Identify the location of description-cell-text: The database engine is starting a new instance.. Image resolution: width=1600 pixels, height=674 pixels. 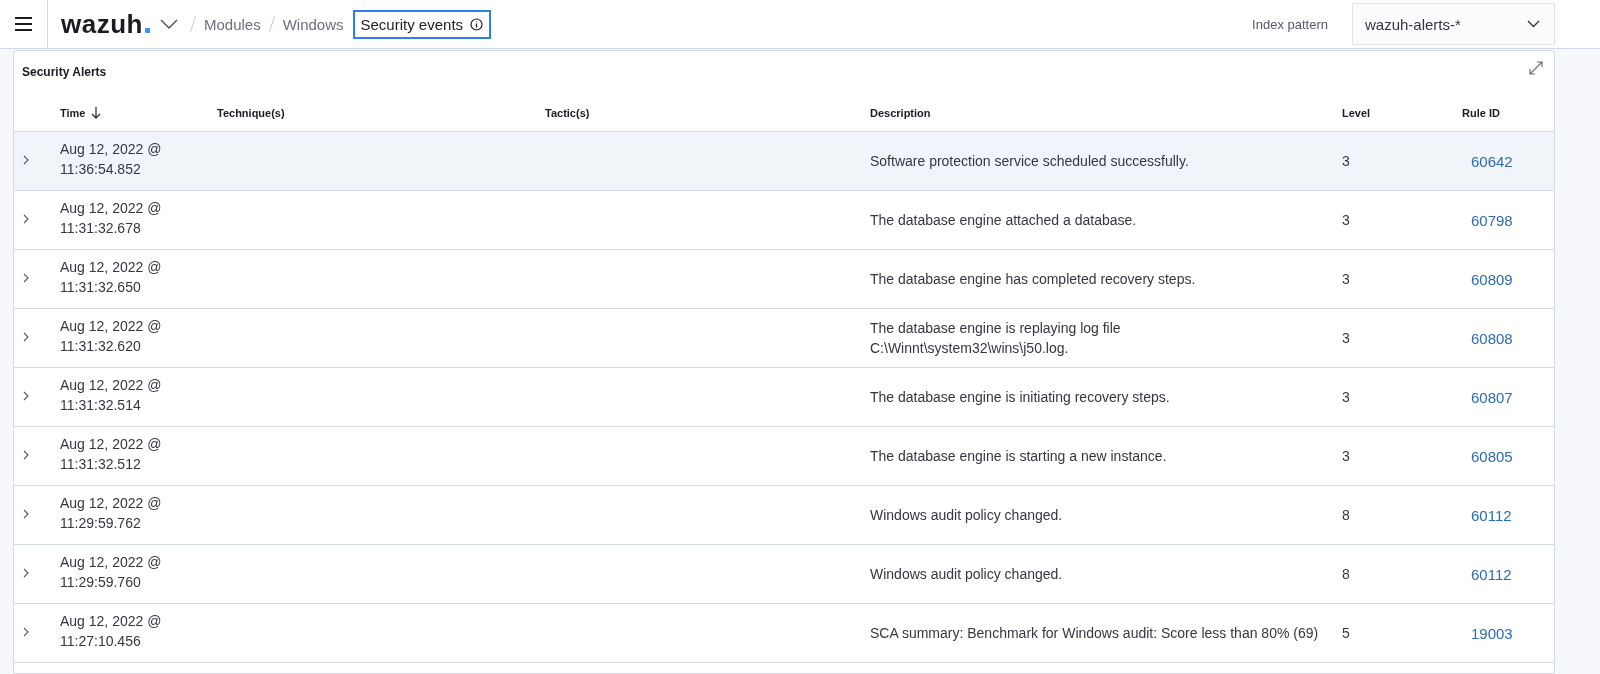
(1019, 456).